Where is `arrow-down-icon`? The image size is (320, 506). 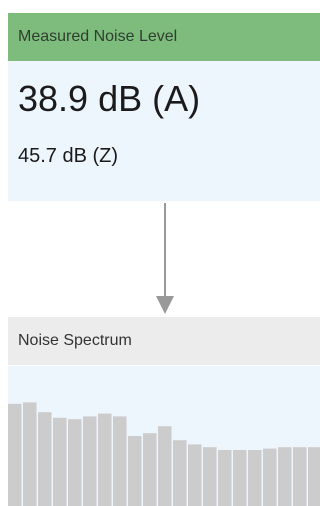 arrow-down-icon is located at coordinates (165, 258).